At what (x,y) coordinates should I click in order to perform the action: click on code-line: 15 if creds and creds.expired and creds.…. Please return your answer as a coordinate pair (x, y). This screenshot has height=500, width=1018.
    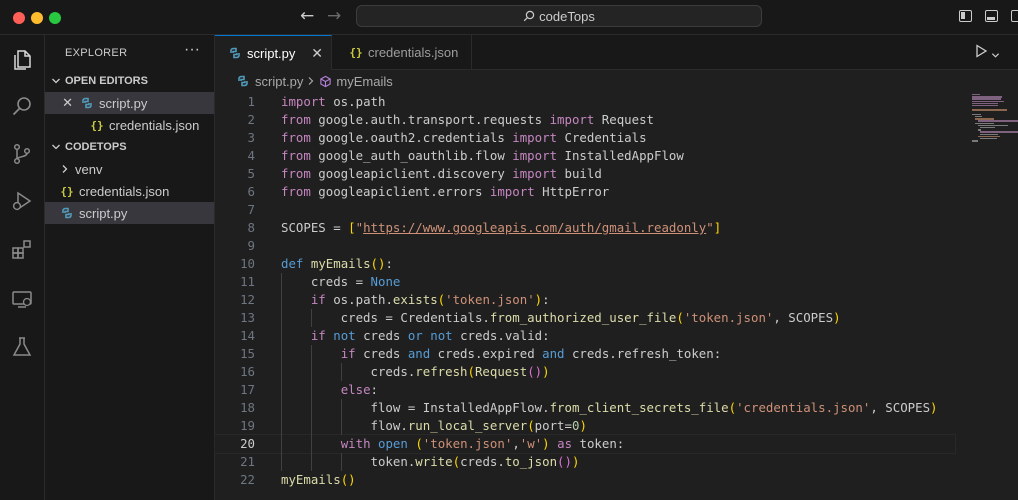
    Looking at the image, I should click on (585, 354).